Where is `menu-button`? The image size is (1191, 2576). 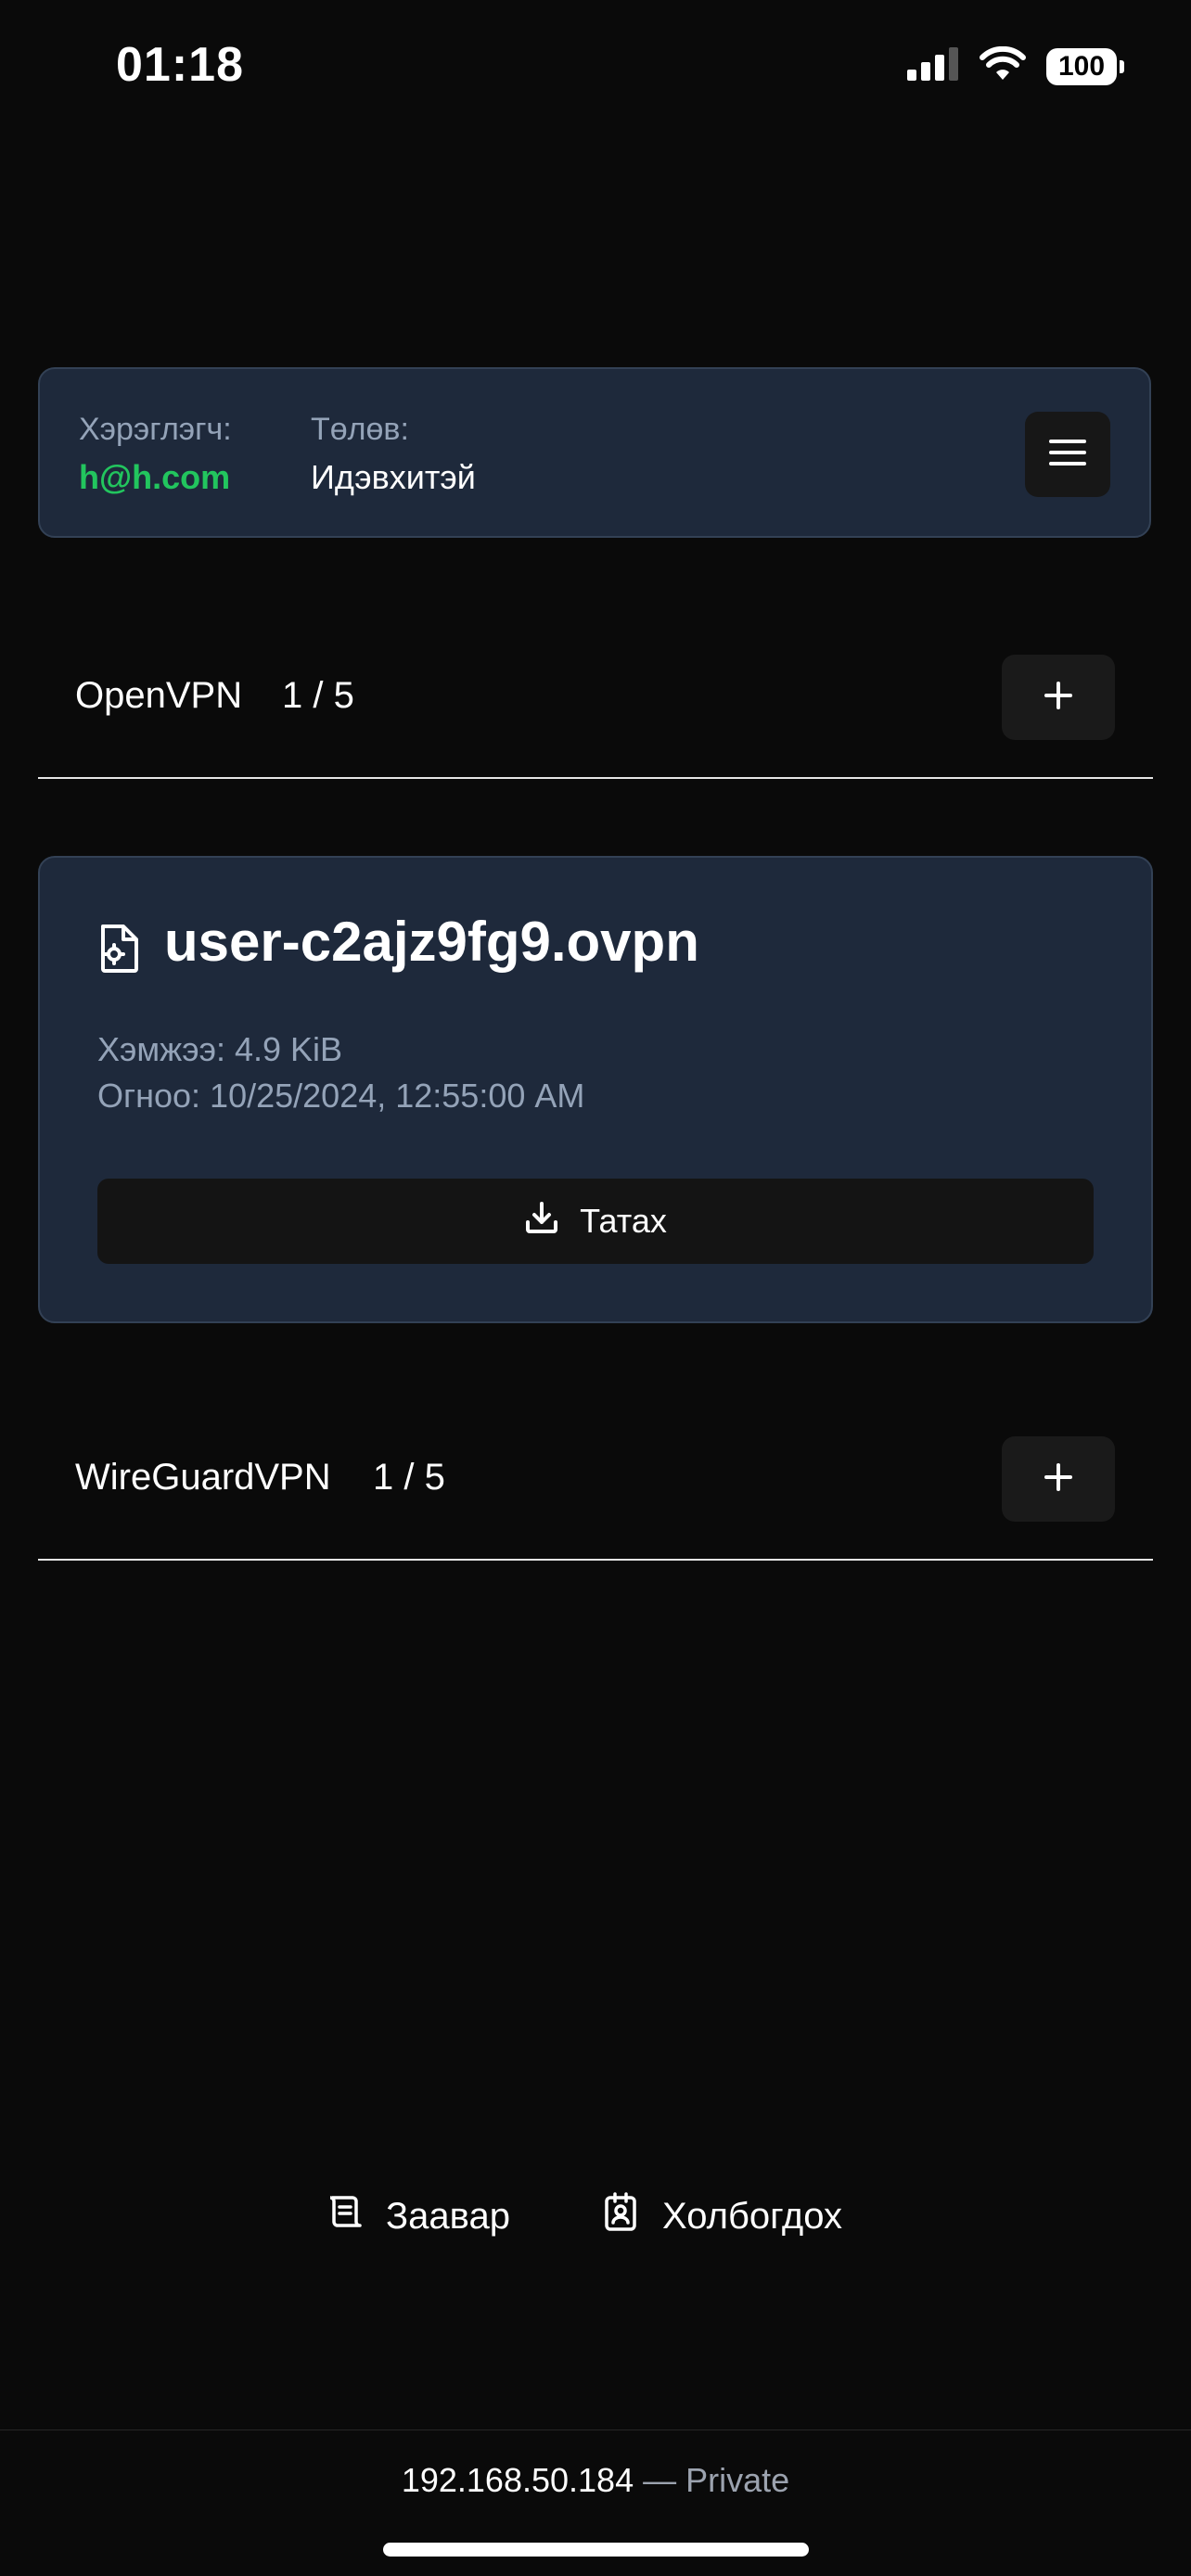 menu-button is located at coordinates (1067, 455).